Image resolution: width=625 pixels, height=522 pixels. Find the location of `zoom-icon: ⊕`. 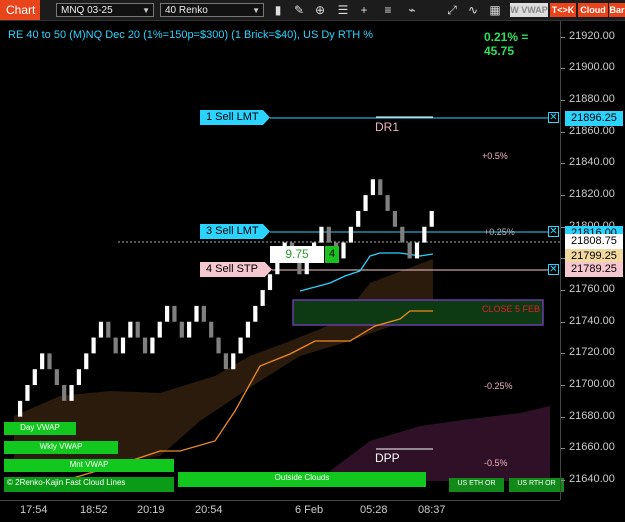

zoom-icon: ⊕ is located at coordinates (320, 10).